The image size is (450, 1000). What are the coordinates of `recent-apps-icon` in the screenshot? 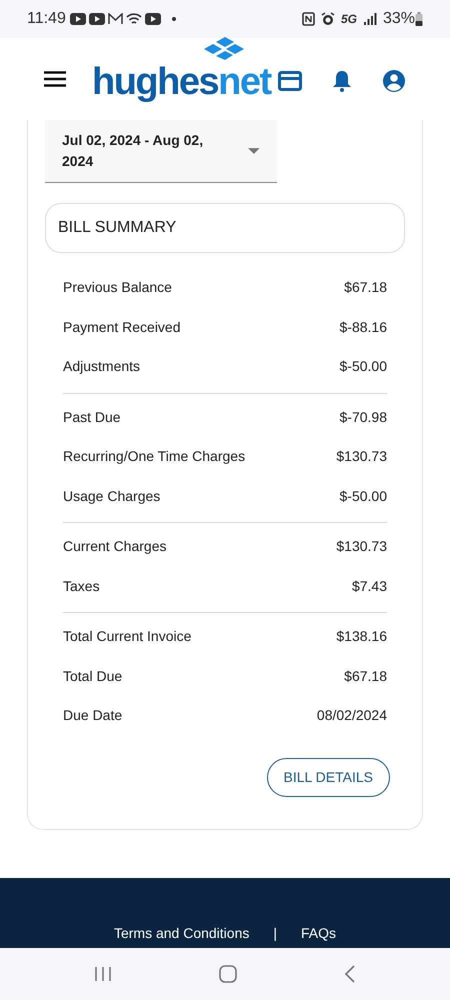 It's located at (103, 974).